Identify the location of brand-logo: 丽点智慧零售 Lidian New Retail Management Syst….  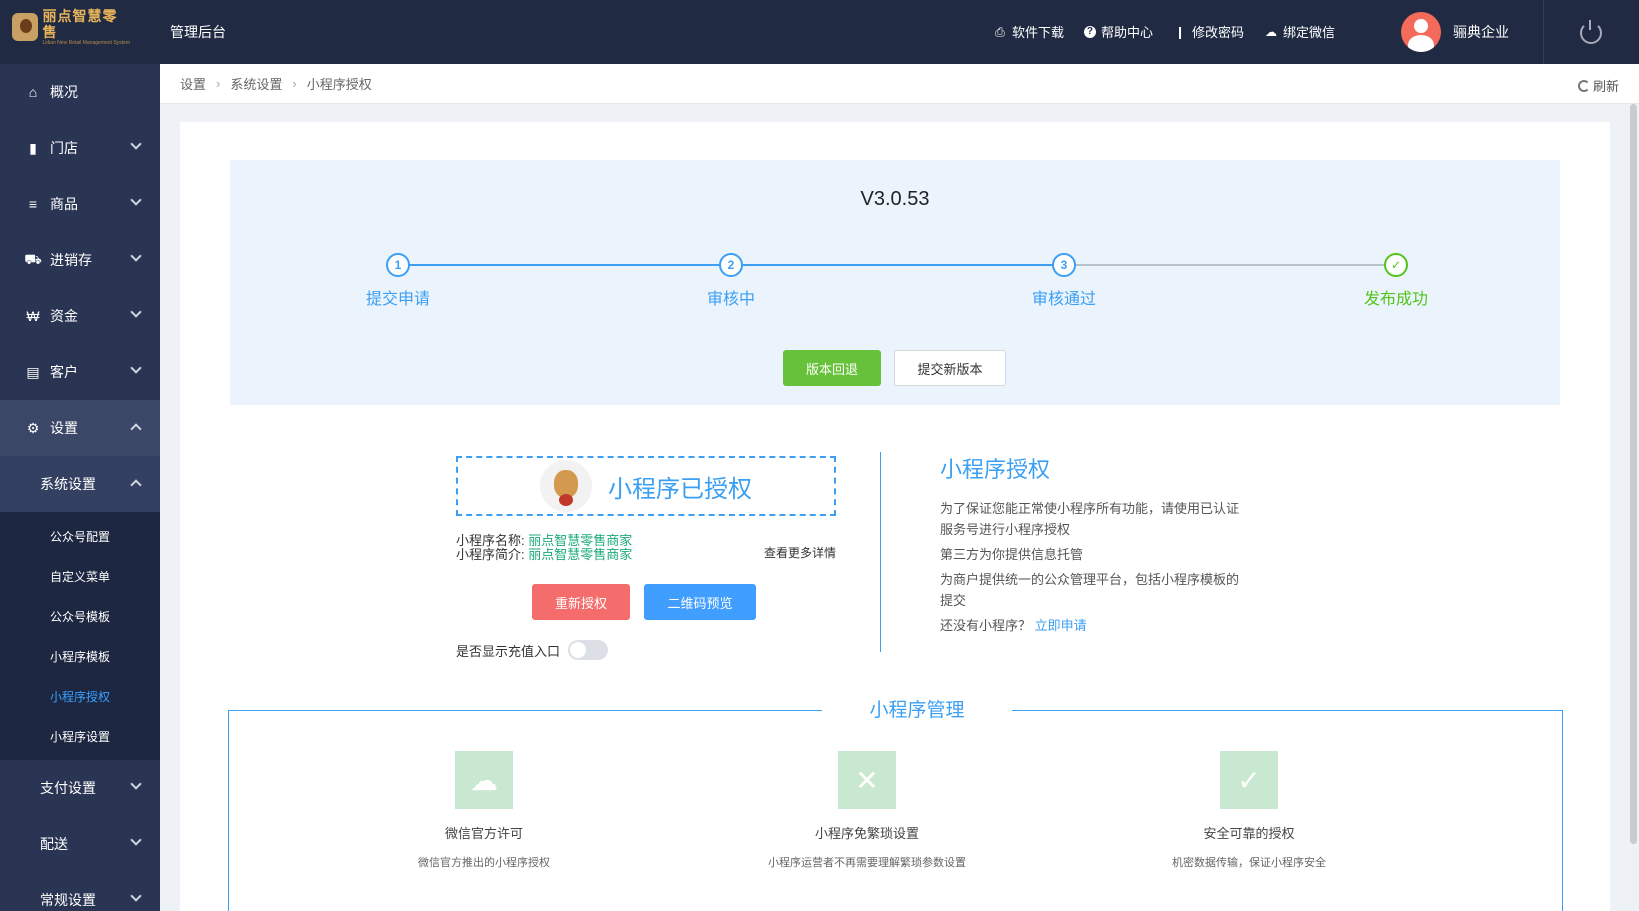
(71, 27).